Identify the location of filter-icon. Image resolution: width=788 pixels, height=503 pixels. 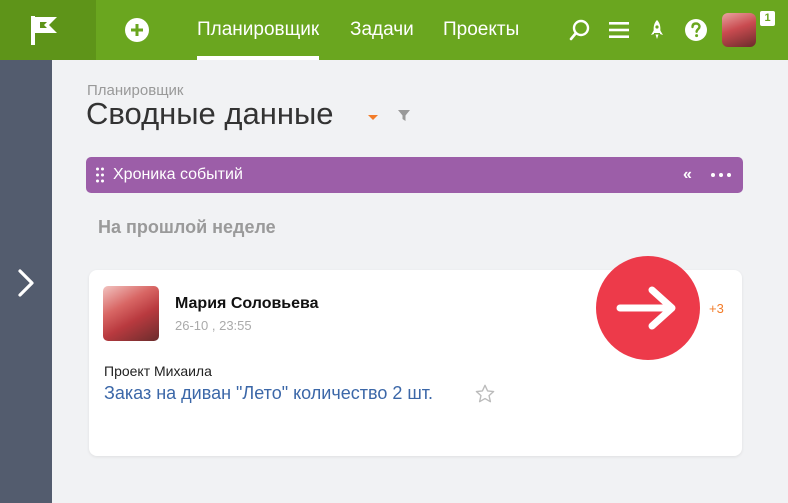
(404, 116).